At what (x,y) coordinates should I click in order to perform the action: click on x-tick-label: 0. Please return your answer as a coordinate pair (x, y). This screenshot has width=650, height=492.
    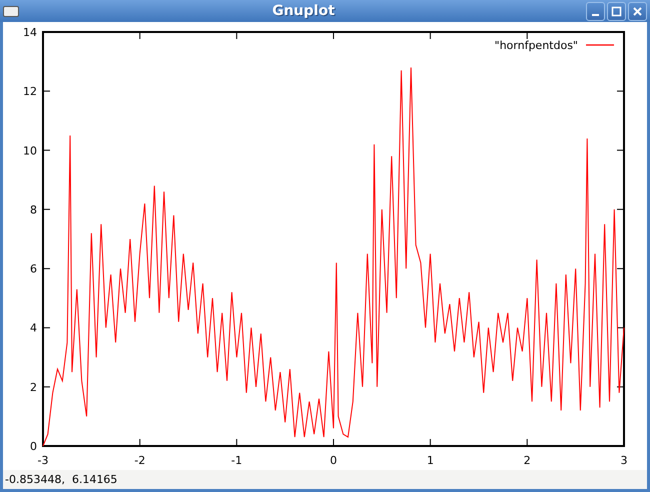
    Looking at the image, I should click on (333, 460).